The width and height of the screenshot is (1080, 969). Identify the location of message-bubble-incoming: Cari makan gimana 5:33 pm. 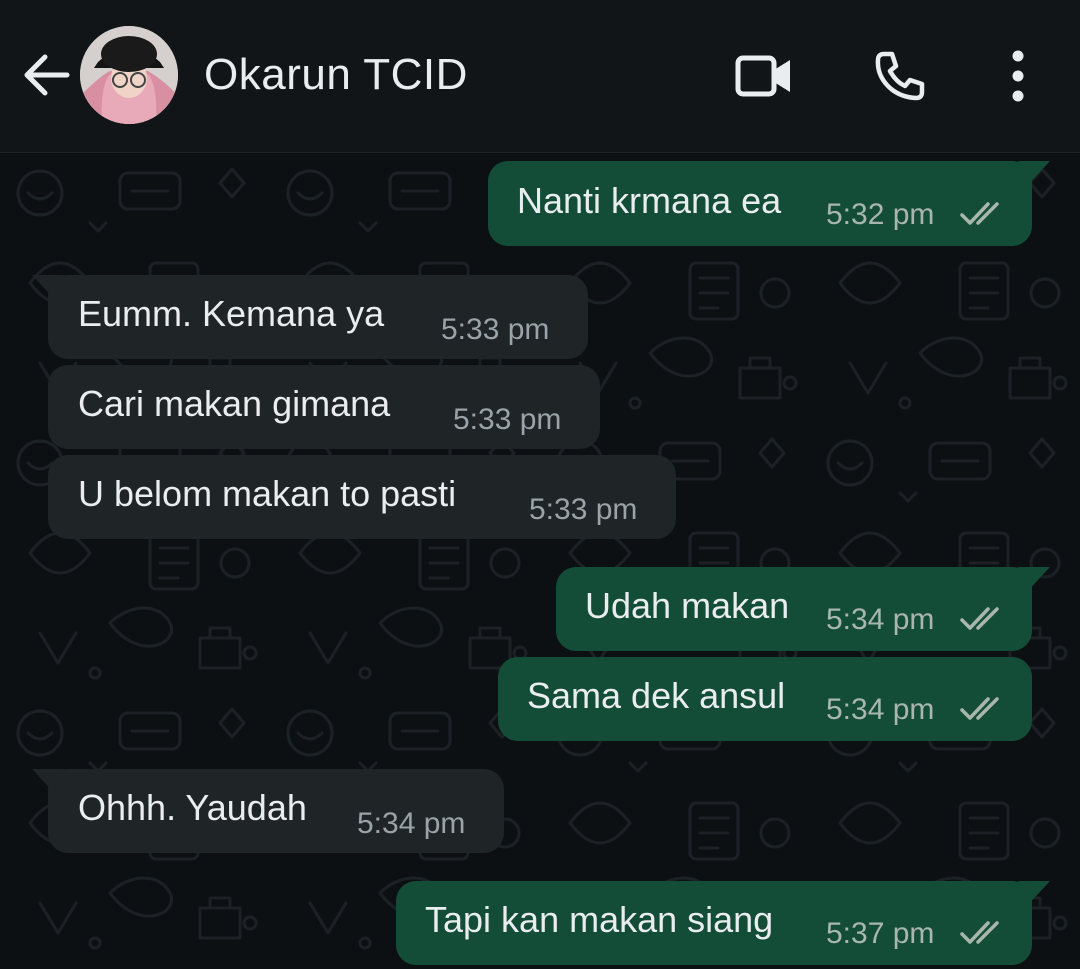
(324, 407).